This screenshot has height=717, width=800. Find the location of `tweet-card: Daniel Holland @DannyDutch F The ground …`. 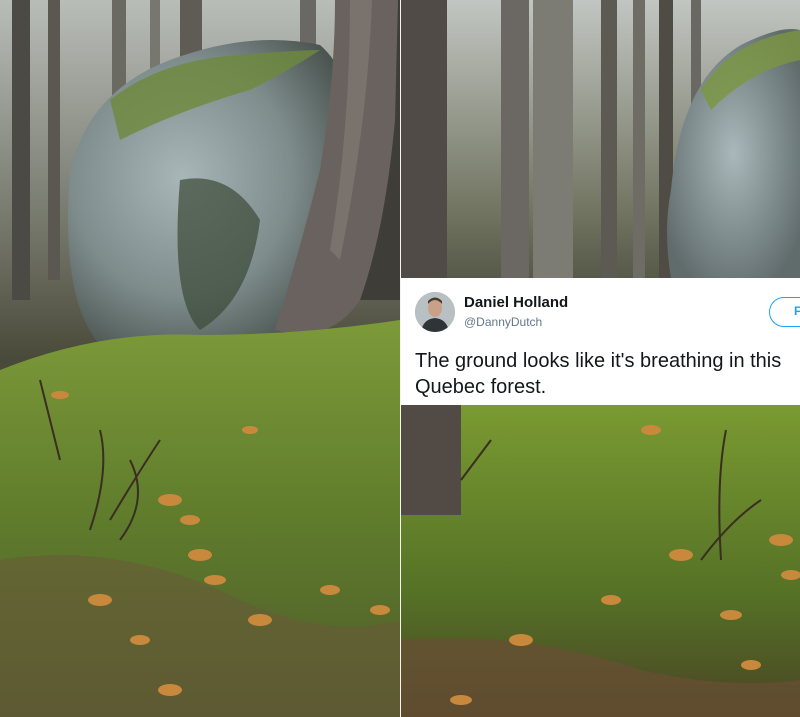

tweet-card: Daniel Holland @DannyDutch F The ground … is located at coordinates (600, 341).